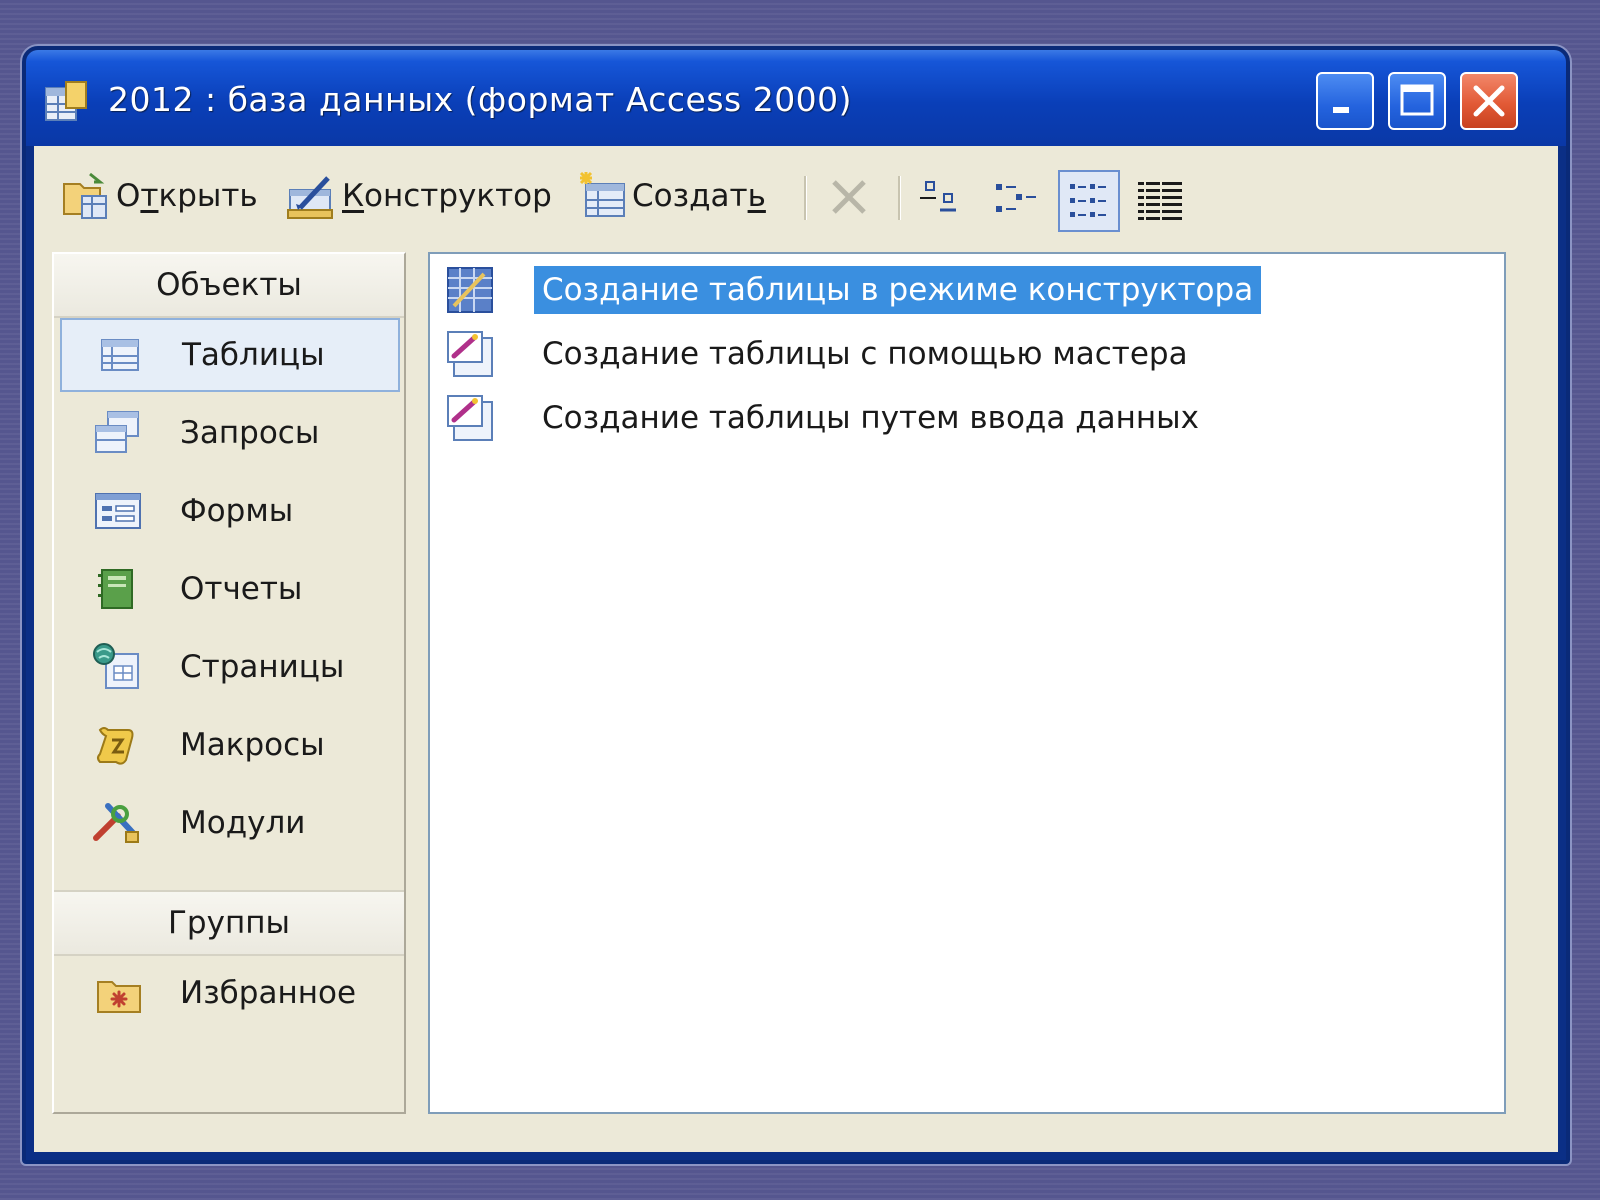 The image size is (1600, 1200). Describe the element at coordinates (898, 290) in the screenshot. I see `list-item-label: Создание таблицы в режиме конструктора` at that location.